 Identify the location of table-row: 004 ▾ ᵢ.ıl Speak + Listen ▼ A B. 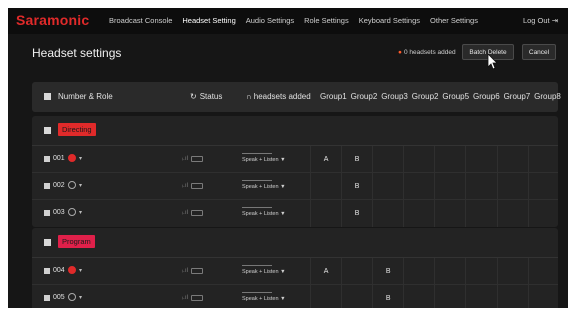
(295, 271).